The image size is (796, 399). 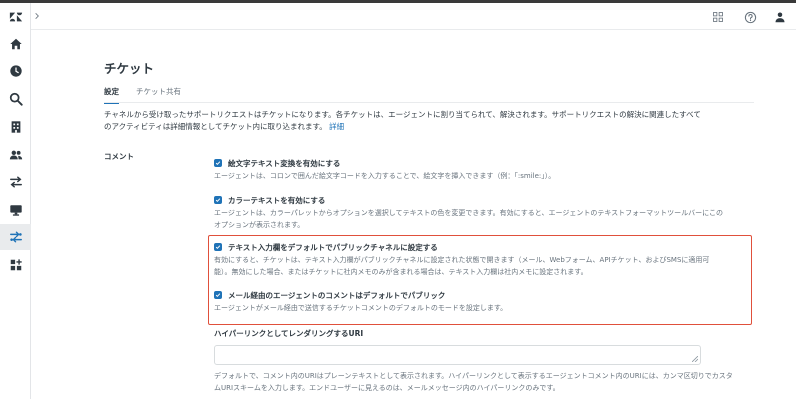 What do you see at coordinates (718, 17) in the screenshot?
I see `grid-icon` at bounding box center [718, 17].